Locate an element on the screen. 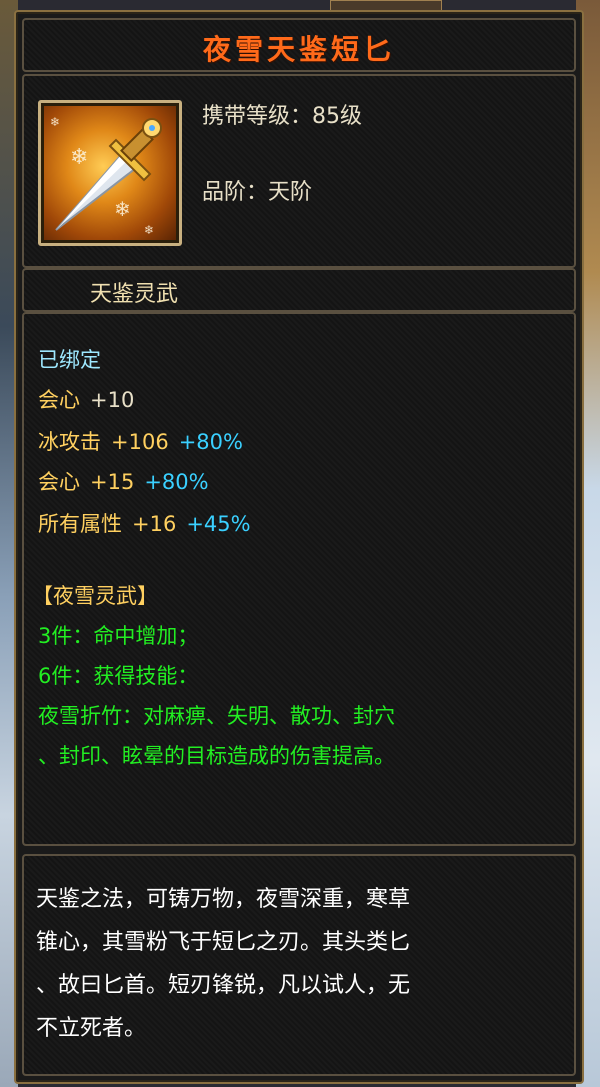 This screenshot has width=600, height=1087. description-line: 不立死者。 is located at coordinates (91, 1028).